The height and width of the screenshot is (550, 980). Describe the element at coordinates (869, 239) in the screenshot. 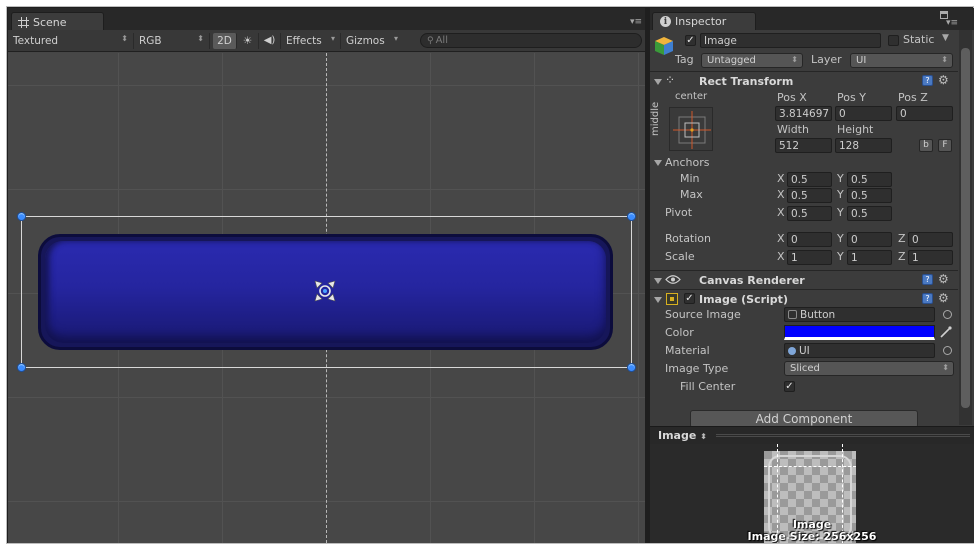

I see `rotation-y-field: 0` at that location.